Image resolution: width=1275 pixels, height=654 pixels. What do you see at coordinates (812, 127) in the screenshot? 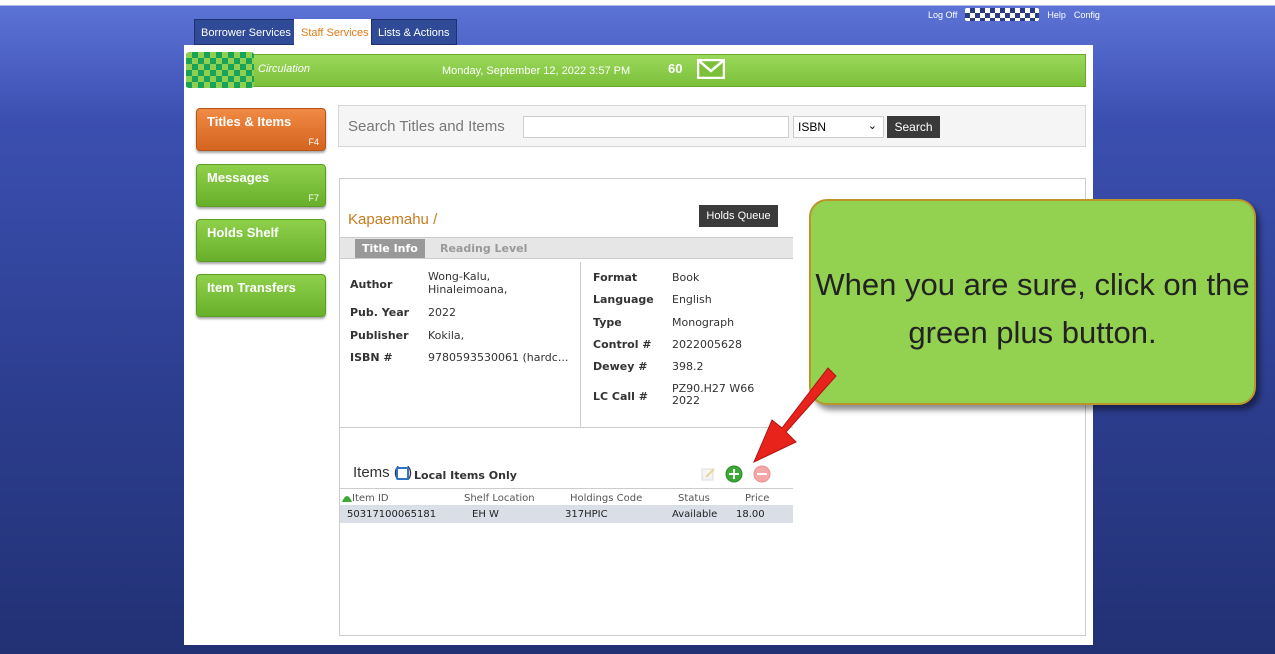
I see `search-type-value: ISBN` at bounding box center [812, 127].